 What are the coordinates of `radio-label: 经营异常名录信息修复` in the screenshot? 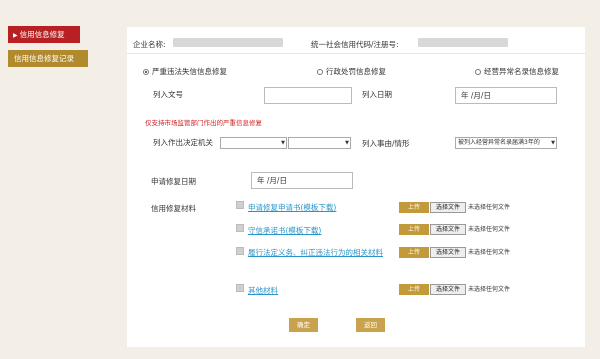 It's located at (521, 71).